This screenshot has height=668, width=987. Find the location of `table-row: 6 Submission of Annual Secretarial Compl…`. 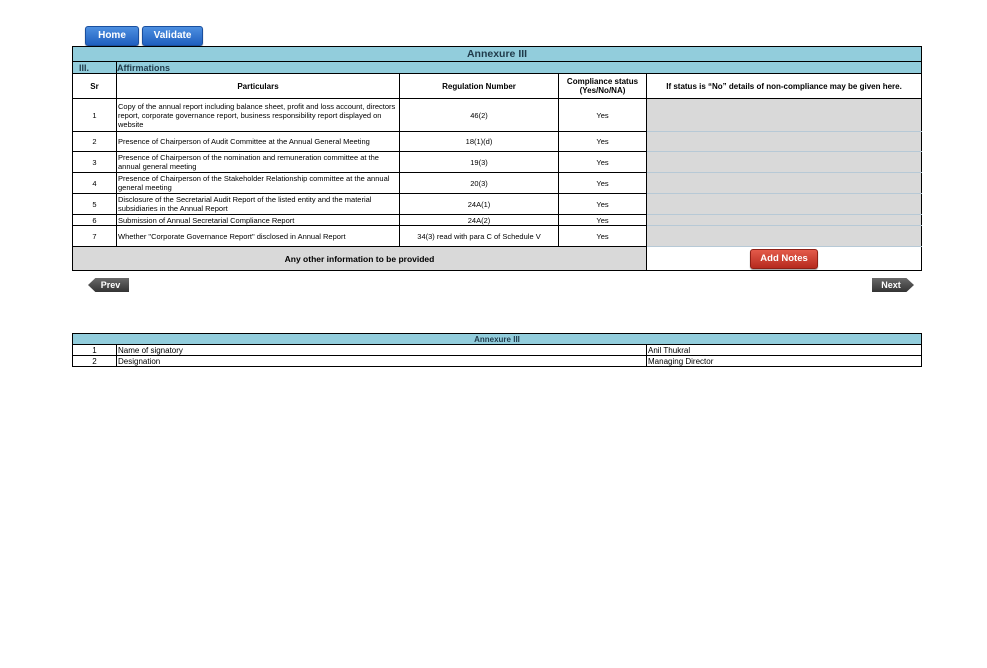

table-row: 6 Submission of Annual Secretarial Compl… is located at coordinates (497, 220).